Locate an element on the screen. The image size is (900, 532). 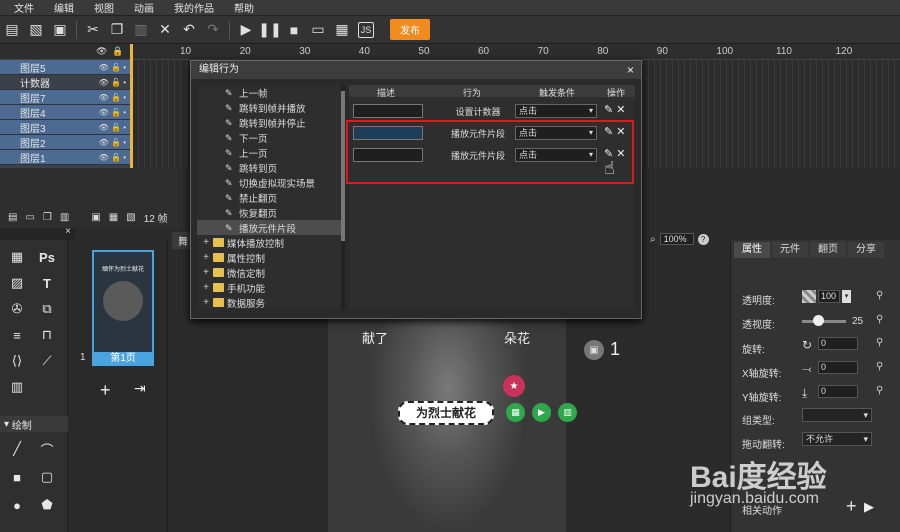
curve-icon: ⌒ is located at coordinates (47, 449).